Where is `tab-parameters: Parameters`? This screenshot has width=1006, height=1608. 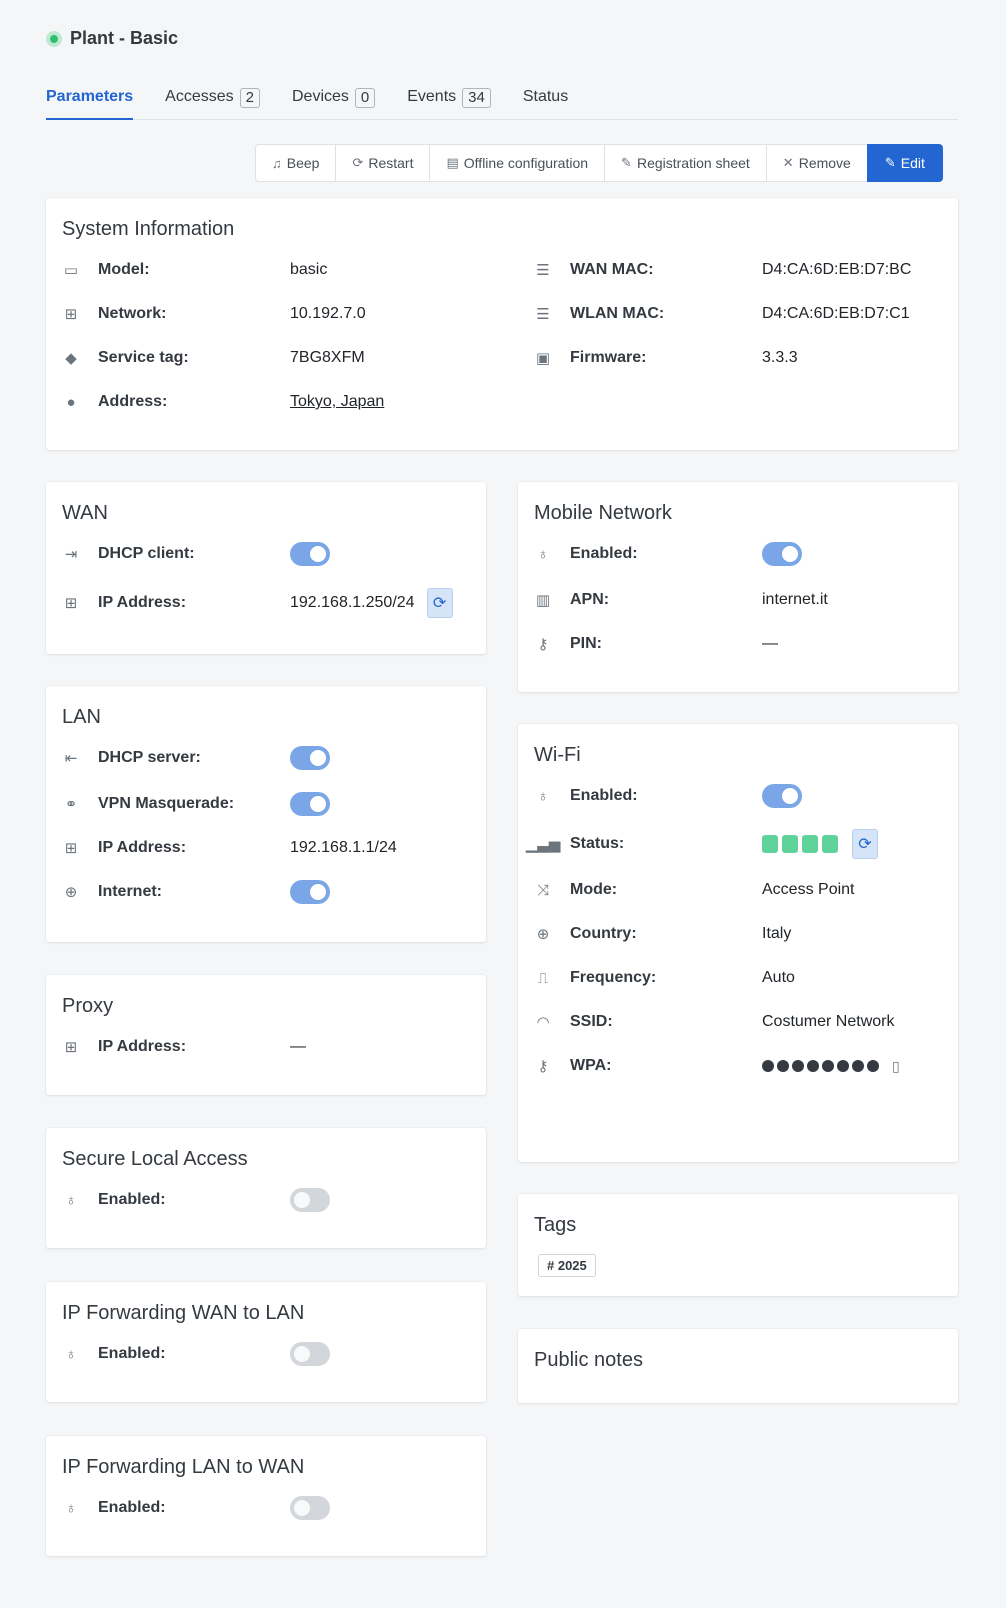 tab-parameters: Parameters is located at coordinates (90, 102).